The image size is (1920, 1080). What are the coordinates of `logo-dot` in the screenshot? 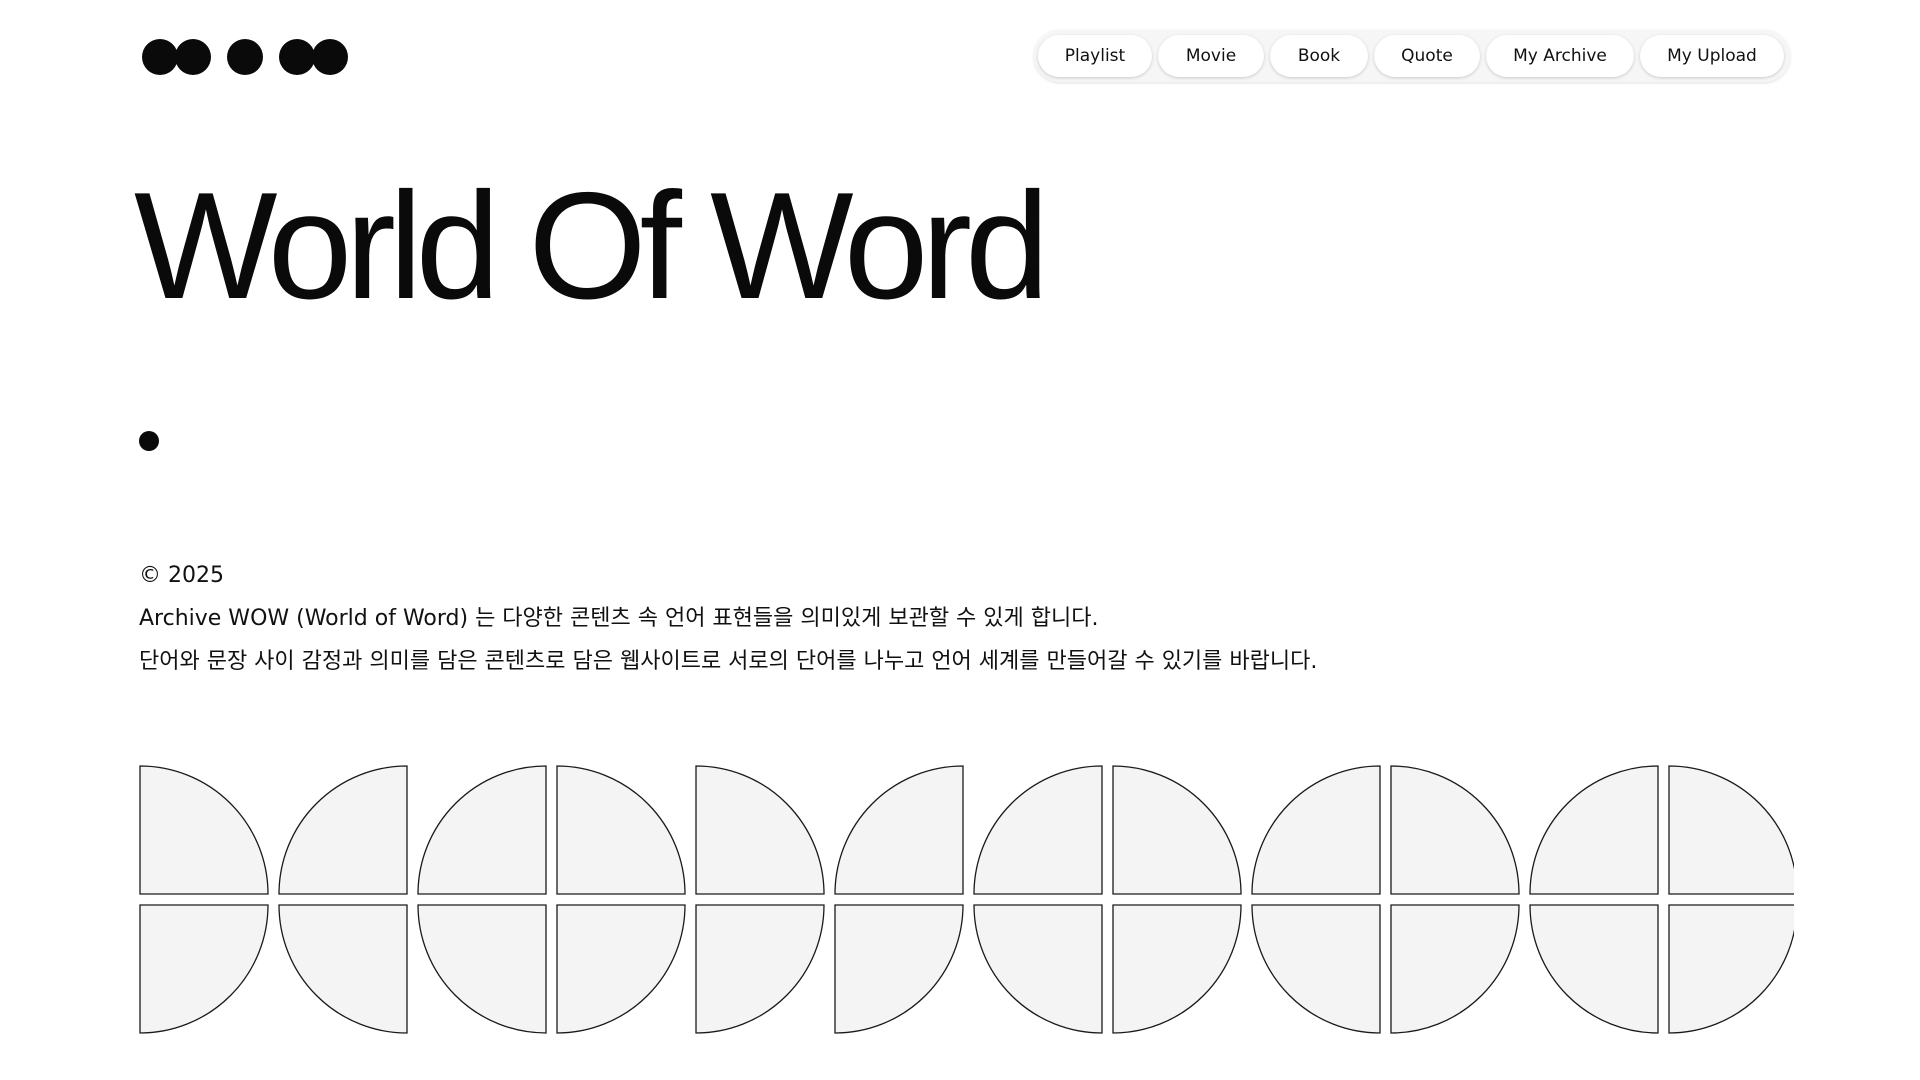 It's located at (245, 57).